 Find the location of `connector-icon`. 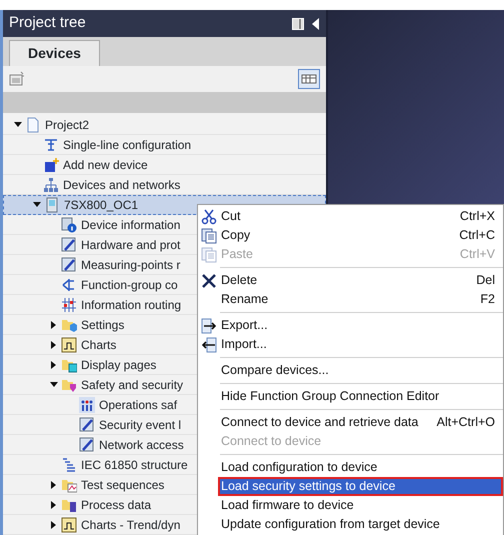

connector-icon is located at coordinates (69, 284).